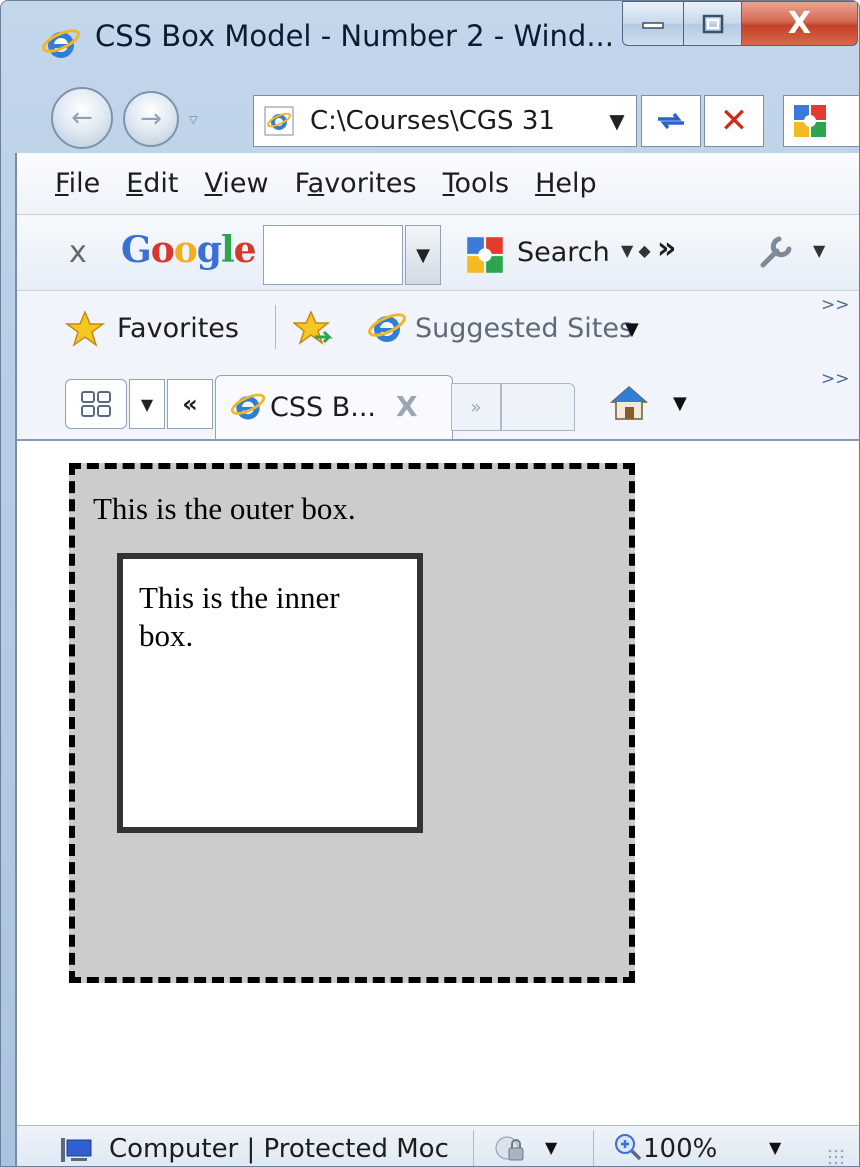 The image size is (860, 1167). I want to click on title-bar: CSS Box Model - Number 2 - Wind... X, so click(430, 32).